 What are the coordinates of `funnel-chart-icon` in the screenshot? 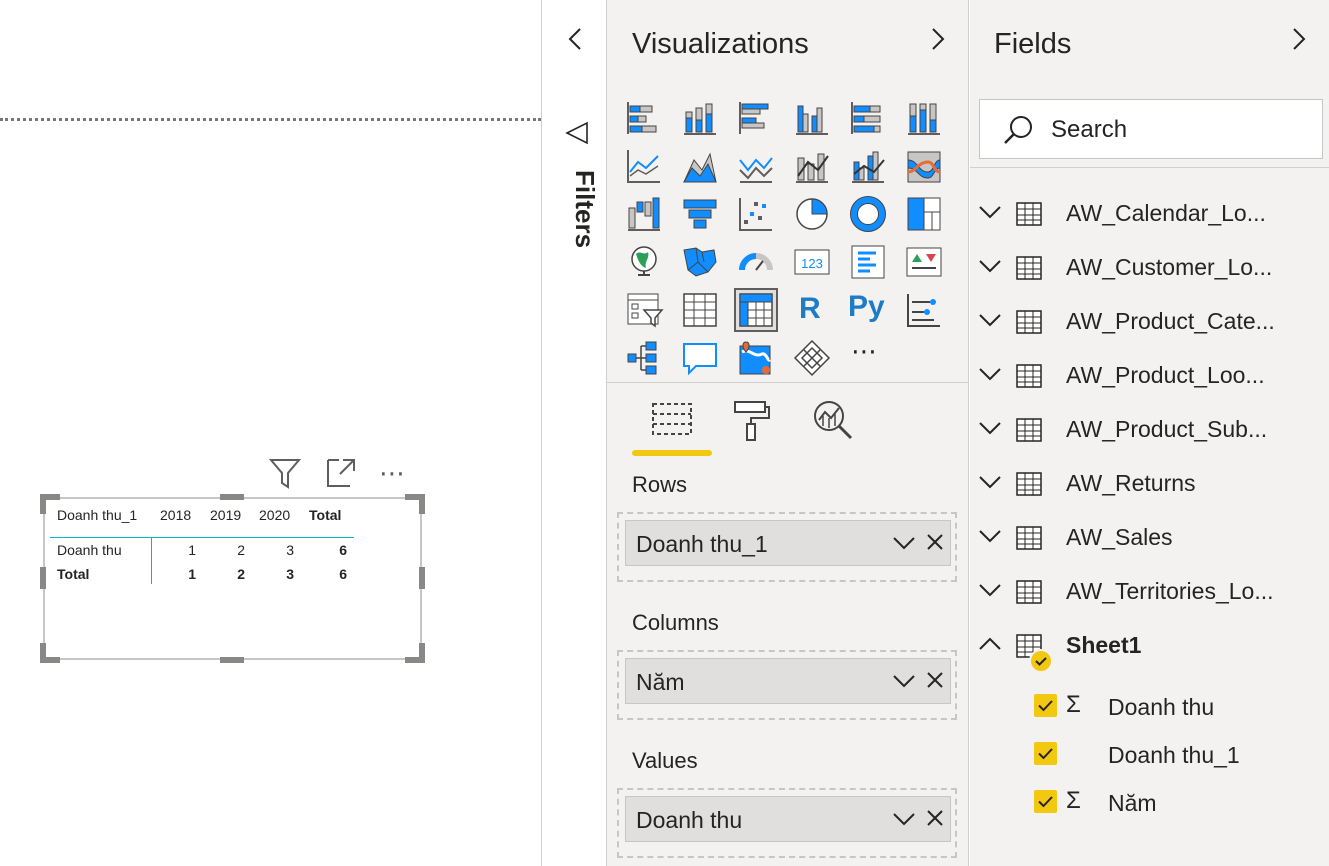 It's located at (700, 214).